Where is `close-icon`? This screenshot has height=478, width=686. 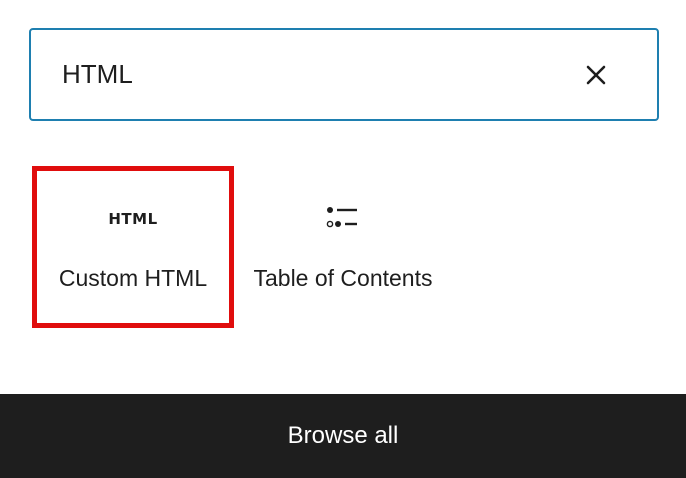 close-icon is located at coordinates (596, 74).